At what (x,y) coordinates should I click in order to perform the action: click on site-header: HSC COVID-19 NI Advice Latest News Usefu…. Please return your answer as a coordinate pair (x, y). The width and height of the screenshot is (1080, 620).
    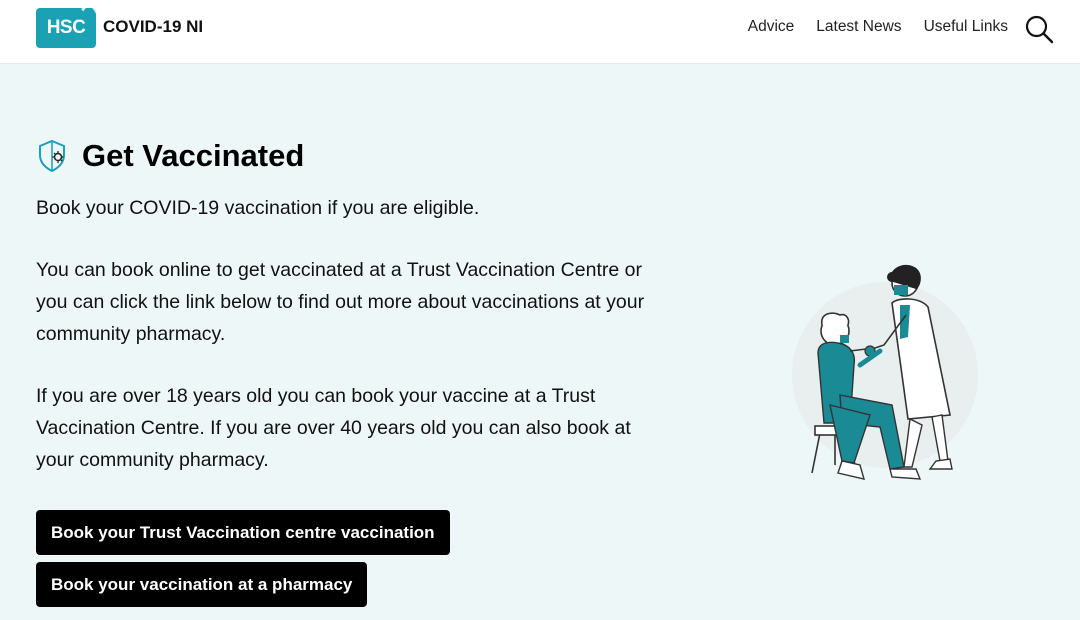
    Looking at the image, I should click on (540, 32).